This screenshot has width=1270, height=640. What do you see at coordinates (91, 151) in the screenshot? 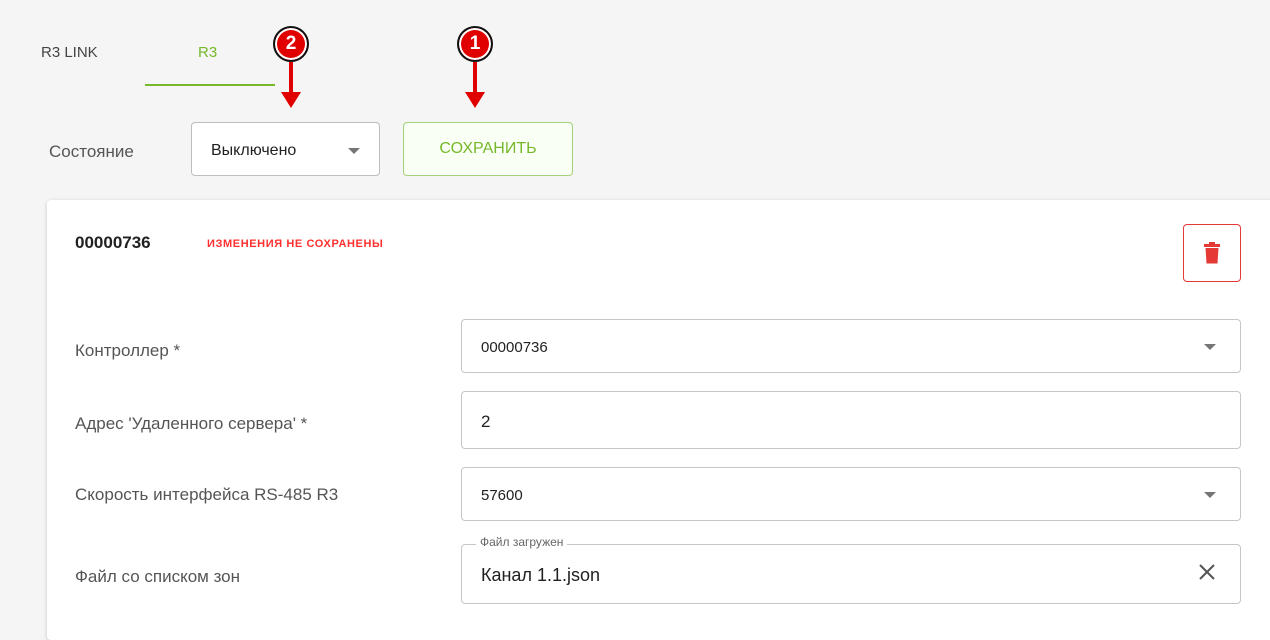
I see `state-label: Состояние` at bounding box center [91, 151].